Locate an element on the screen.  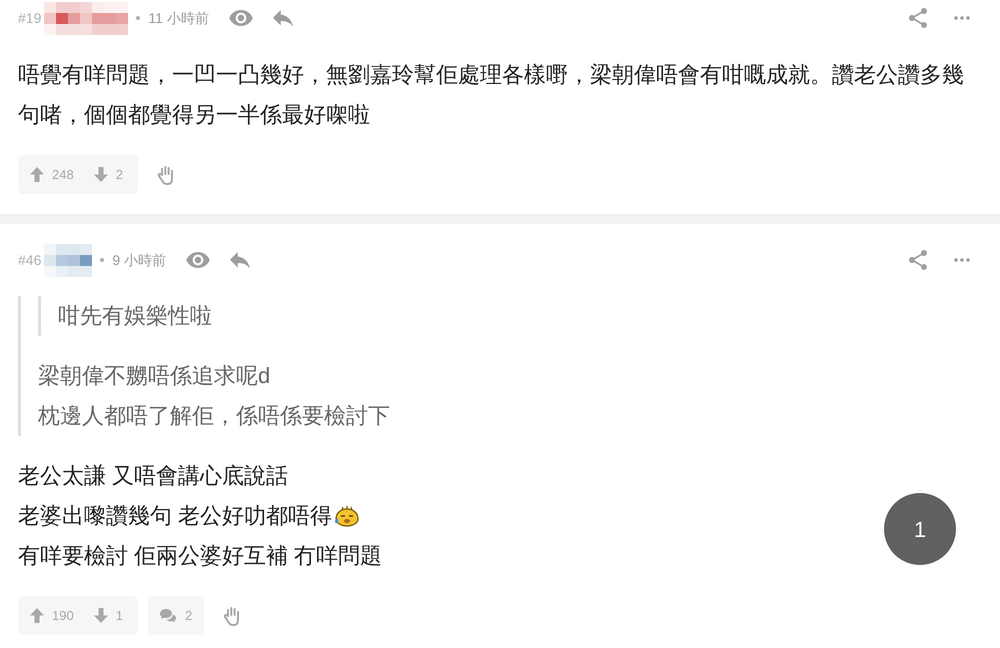
page-number-button: 1 is located at coordinates (920, 529).